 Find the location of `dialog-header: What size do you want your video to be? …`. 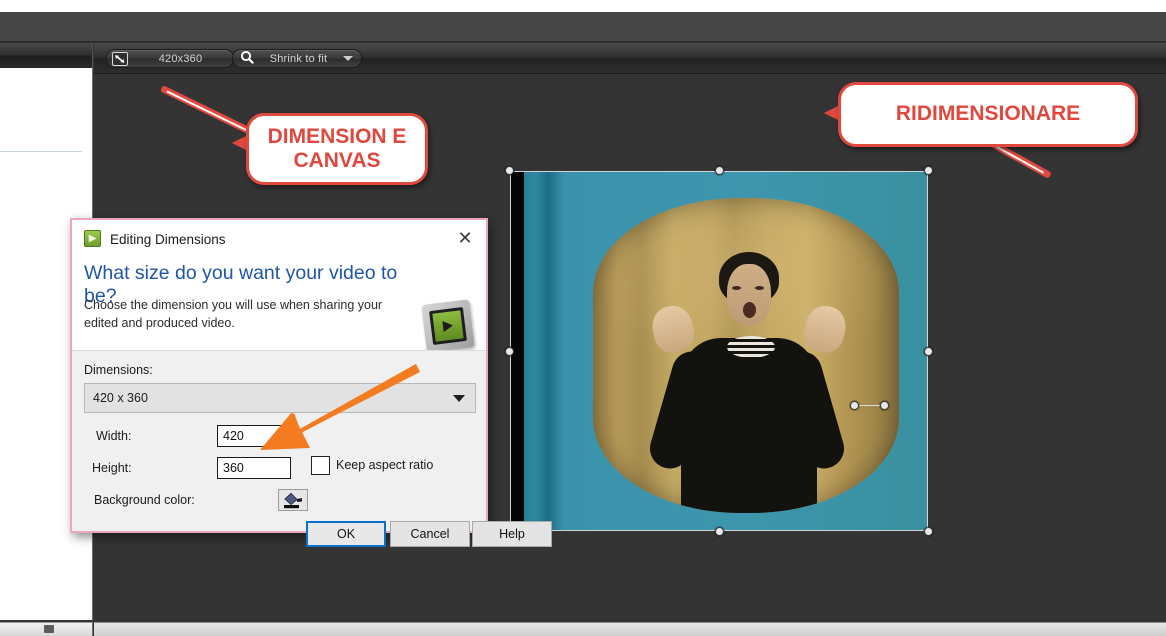

dialog-header: What size do you want your video to be? … is located at coordinates (279, 304).